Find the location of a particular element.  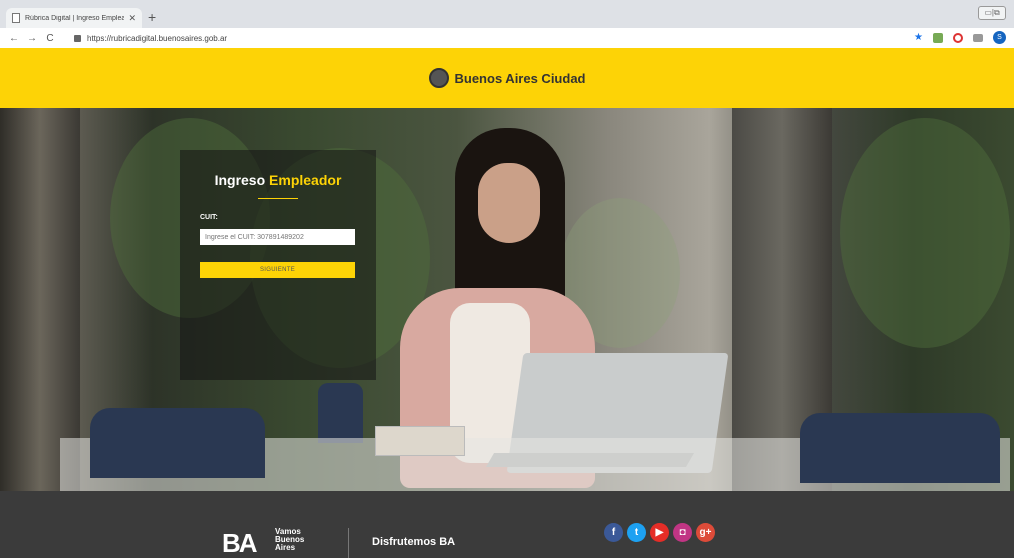

youtube-icon: ▶ is located at coordinates (659, 532).